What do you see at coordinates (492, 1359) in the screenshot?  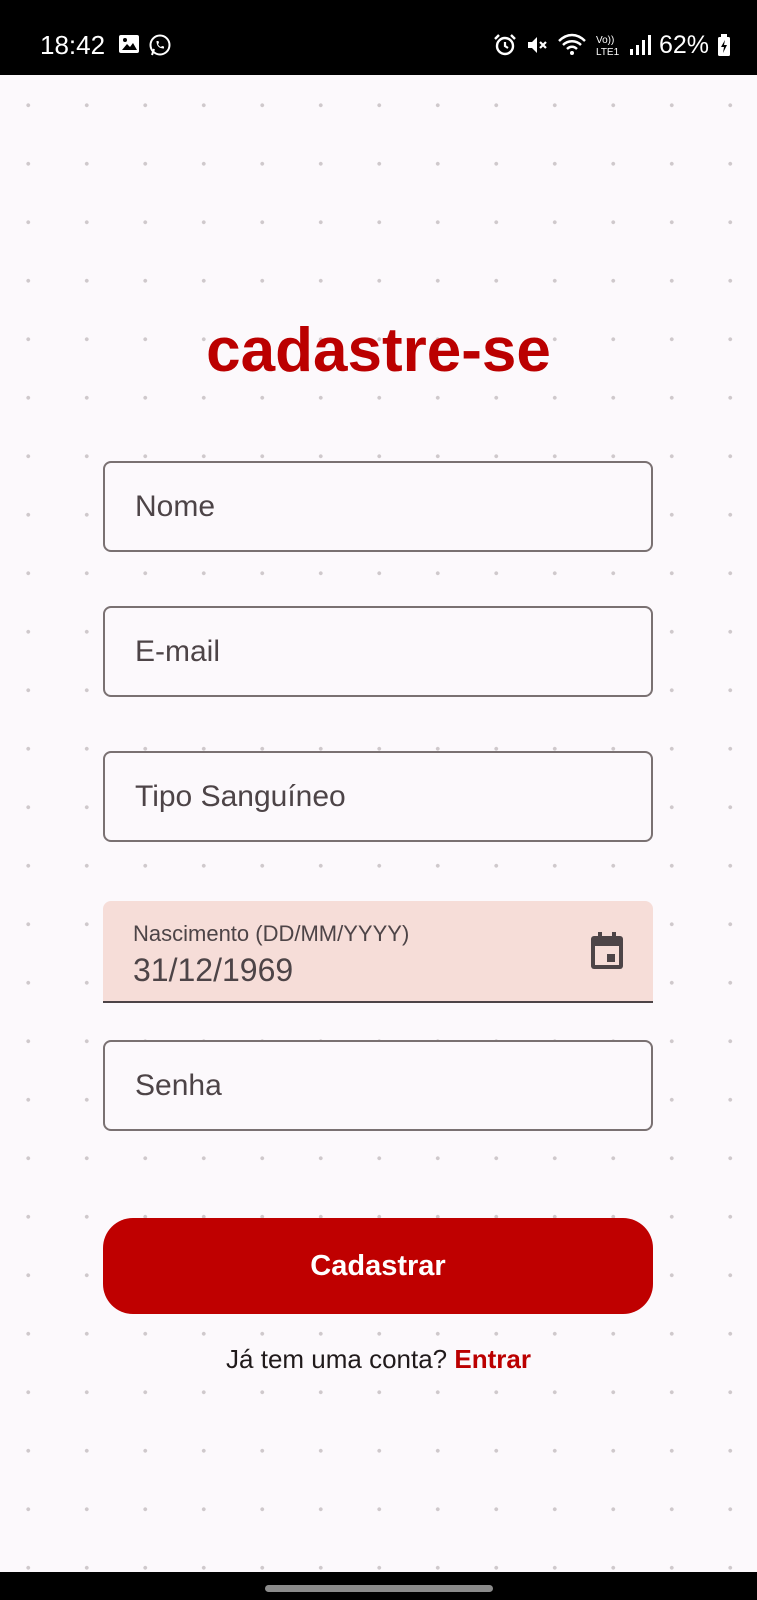 I see `login-link: Entrar` at bounding box center [492, 1359].